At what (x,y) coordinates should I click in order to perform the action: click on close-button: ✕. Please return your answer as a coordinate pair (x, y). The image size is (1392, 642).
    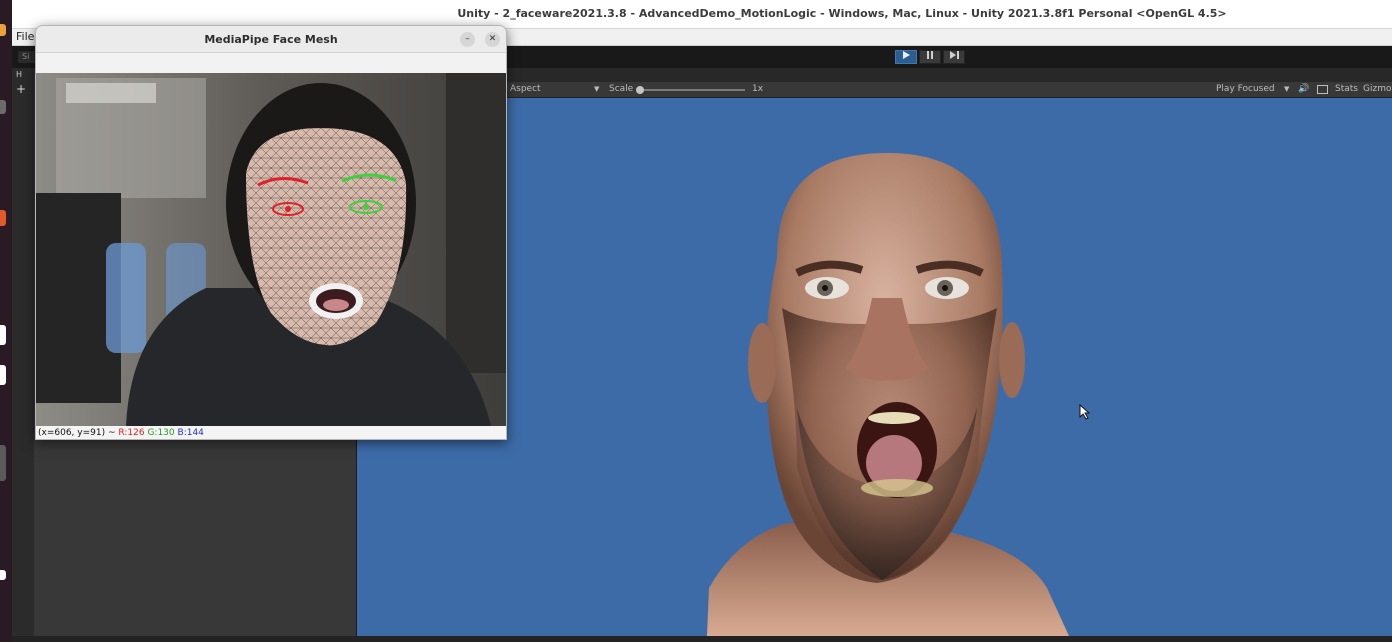
    Looking at the image, I should click on (492, 39).